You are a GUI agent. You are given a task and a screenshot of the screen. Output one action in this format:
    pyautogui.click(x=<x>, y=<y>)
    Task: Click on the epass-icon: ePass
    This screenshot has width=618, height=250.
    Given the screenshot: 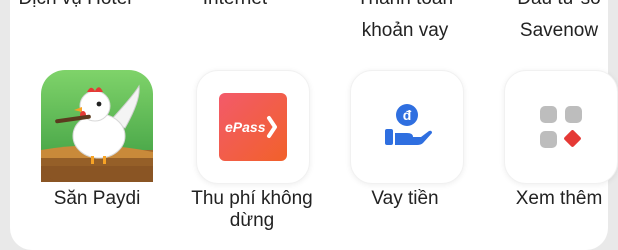 What is the action you would take?
    pyautogui.click(x=253, y=127)
    